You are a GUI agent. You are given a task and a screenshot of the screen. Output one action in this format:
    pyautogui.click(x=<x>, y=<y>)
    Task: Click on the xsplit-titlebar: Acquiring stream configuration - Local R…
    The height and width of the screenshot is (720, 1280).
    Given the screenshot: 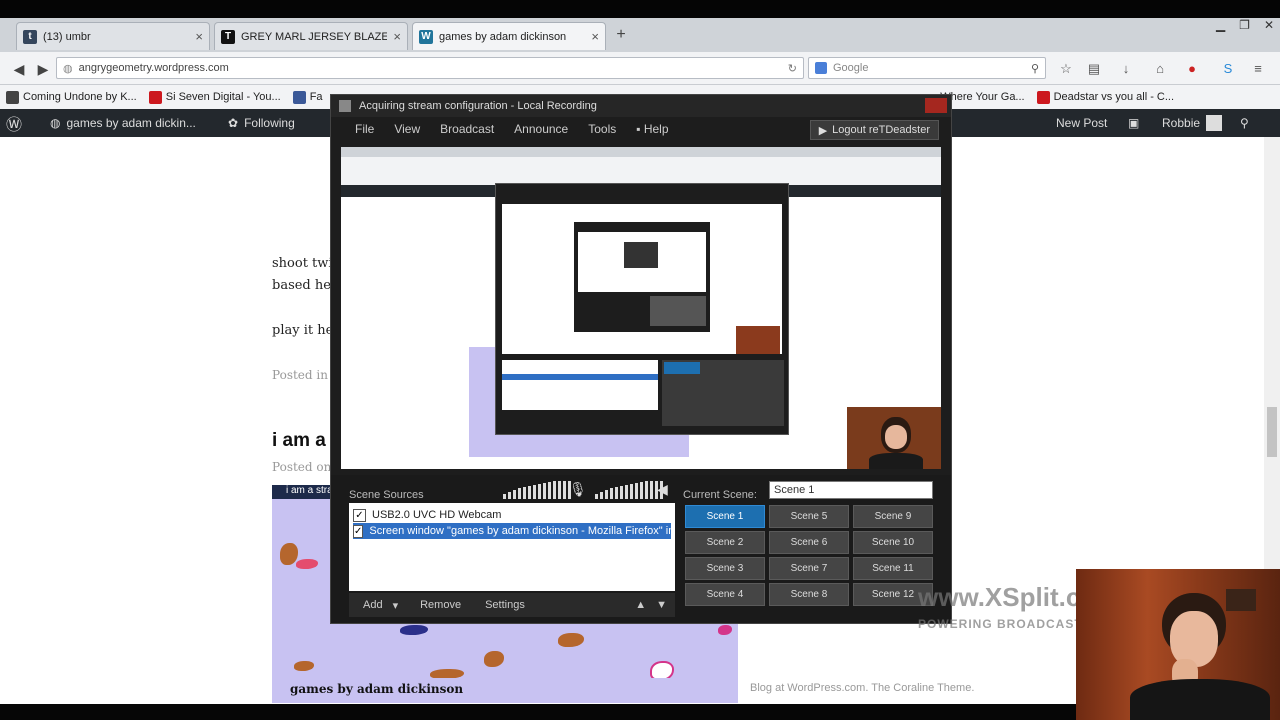 What is the action you would take?
    pyautogui.click(x=641, y=106)
    